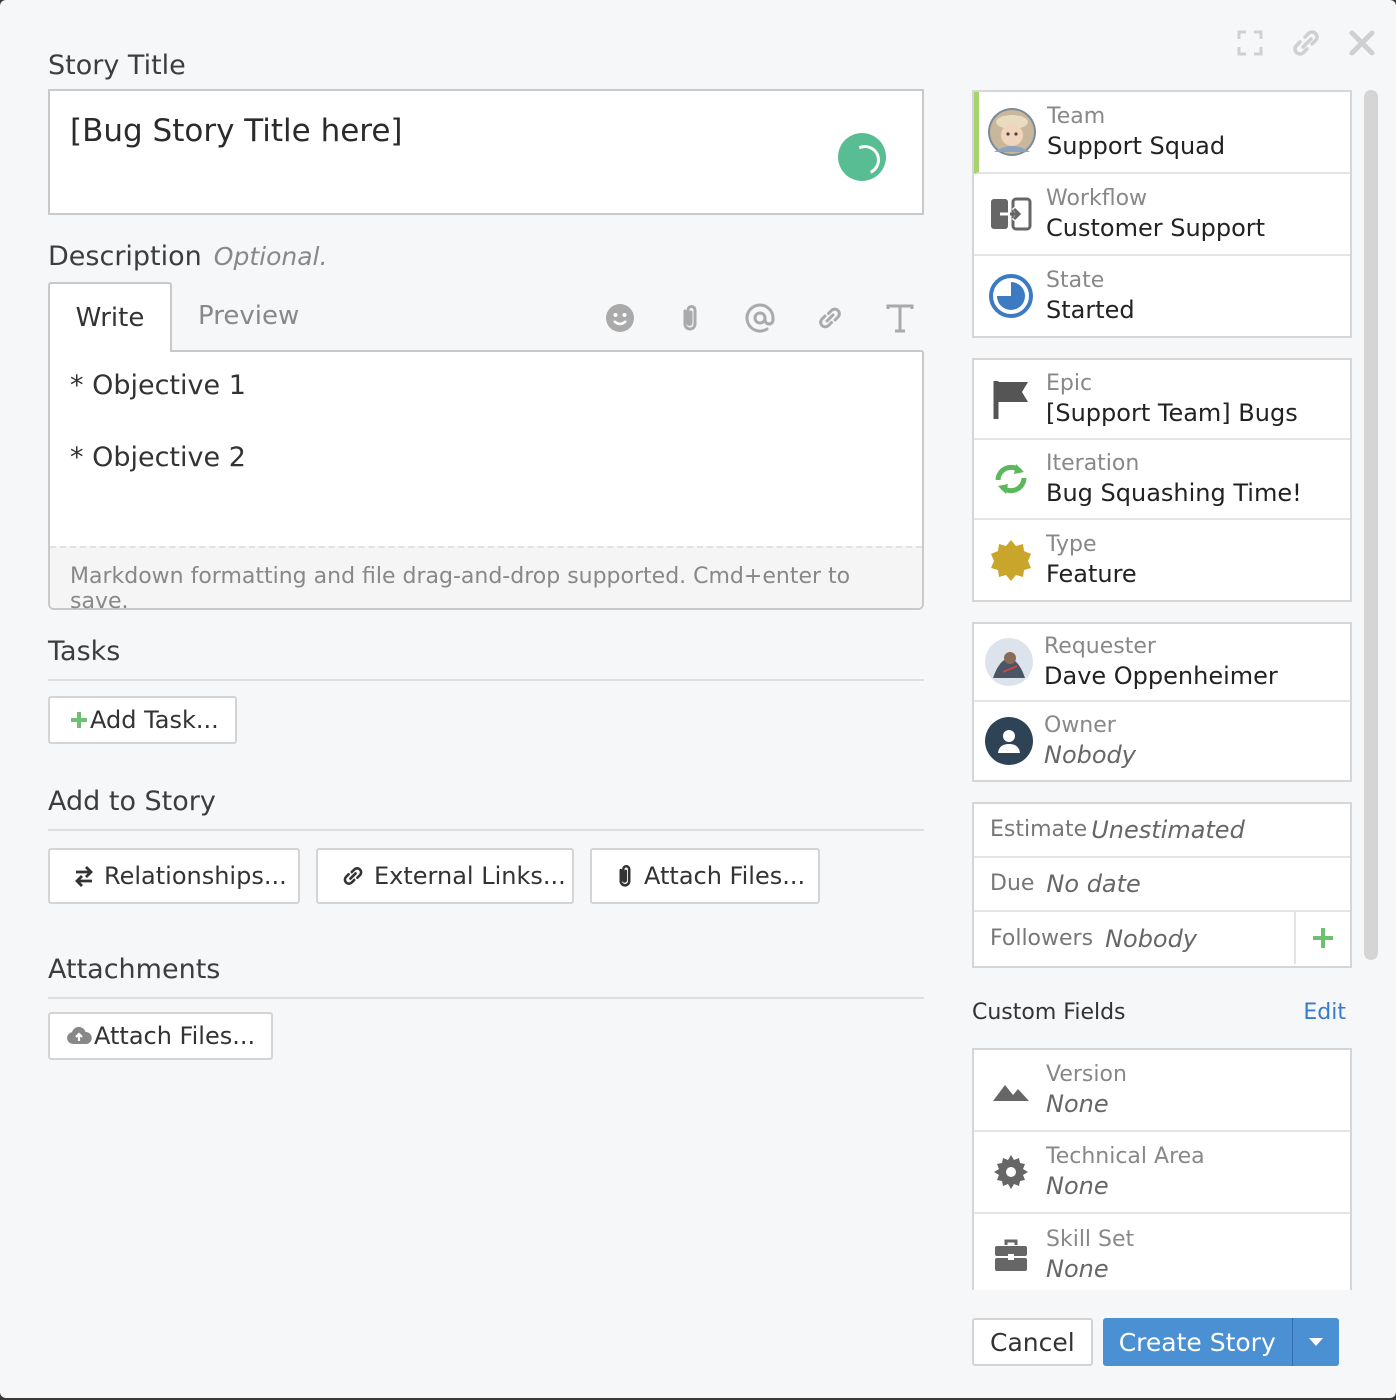  What do you see at coordinates (1156, 228) in the screenshot?
I see `workflow-value: Customer Support` at bounding box center [1156, 228].